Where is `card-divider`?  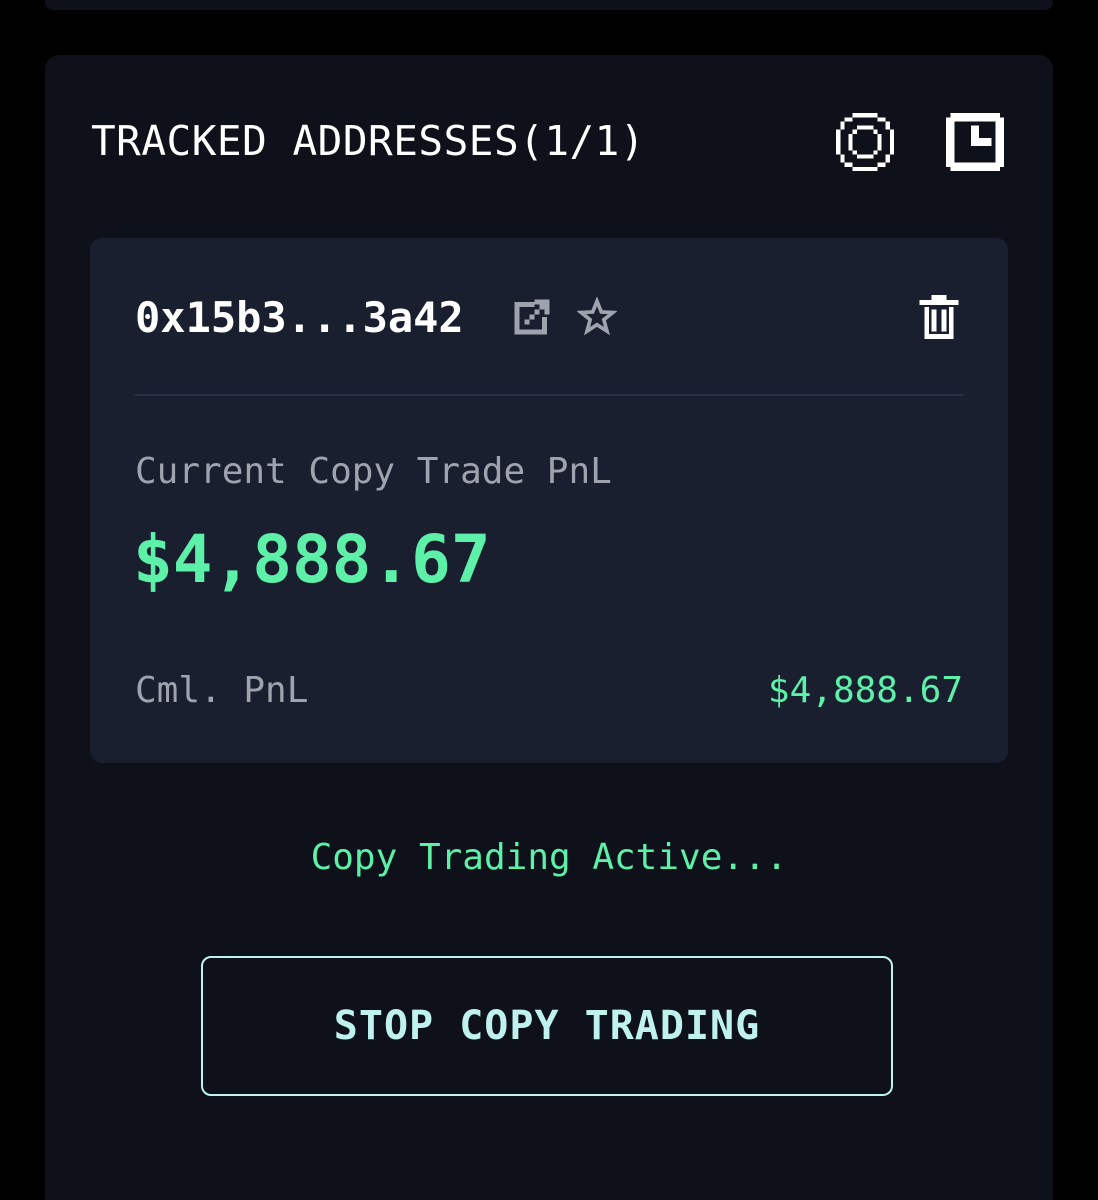 card-divider is located at coordinates (549, 395).